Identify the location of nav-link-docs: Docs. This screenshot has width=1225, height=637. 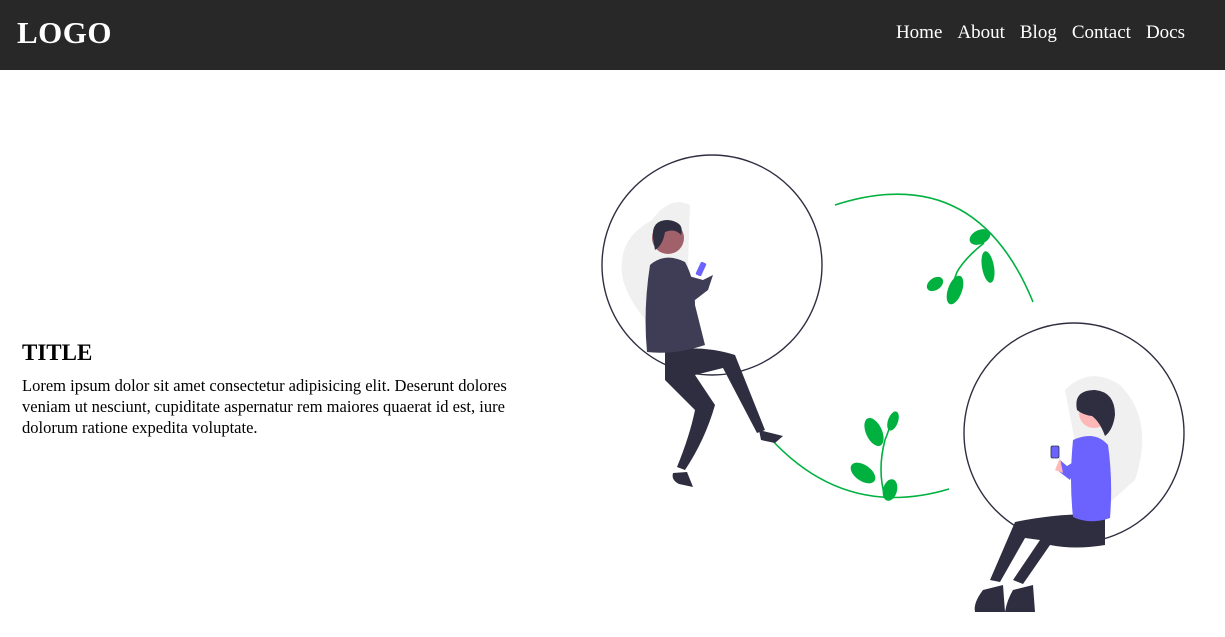
(1165, 33).